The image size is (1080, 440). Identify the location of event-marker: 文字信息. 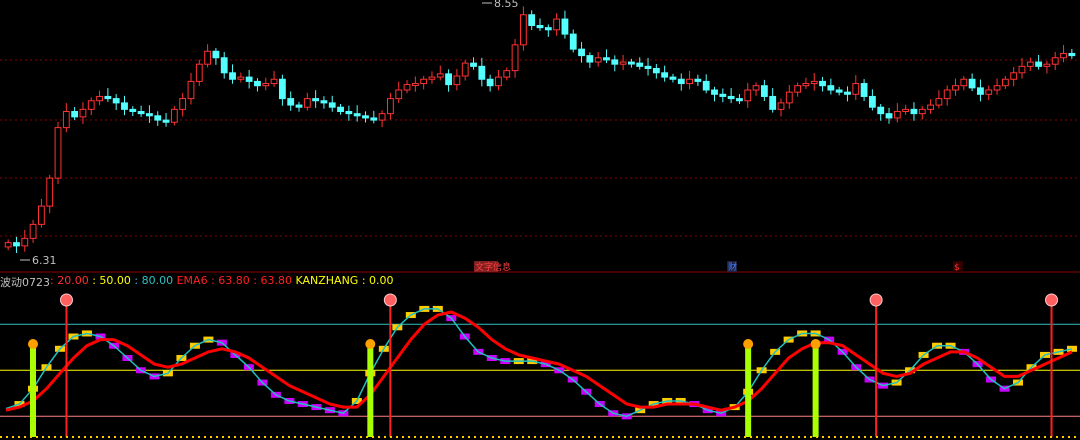
(492, 267).